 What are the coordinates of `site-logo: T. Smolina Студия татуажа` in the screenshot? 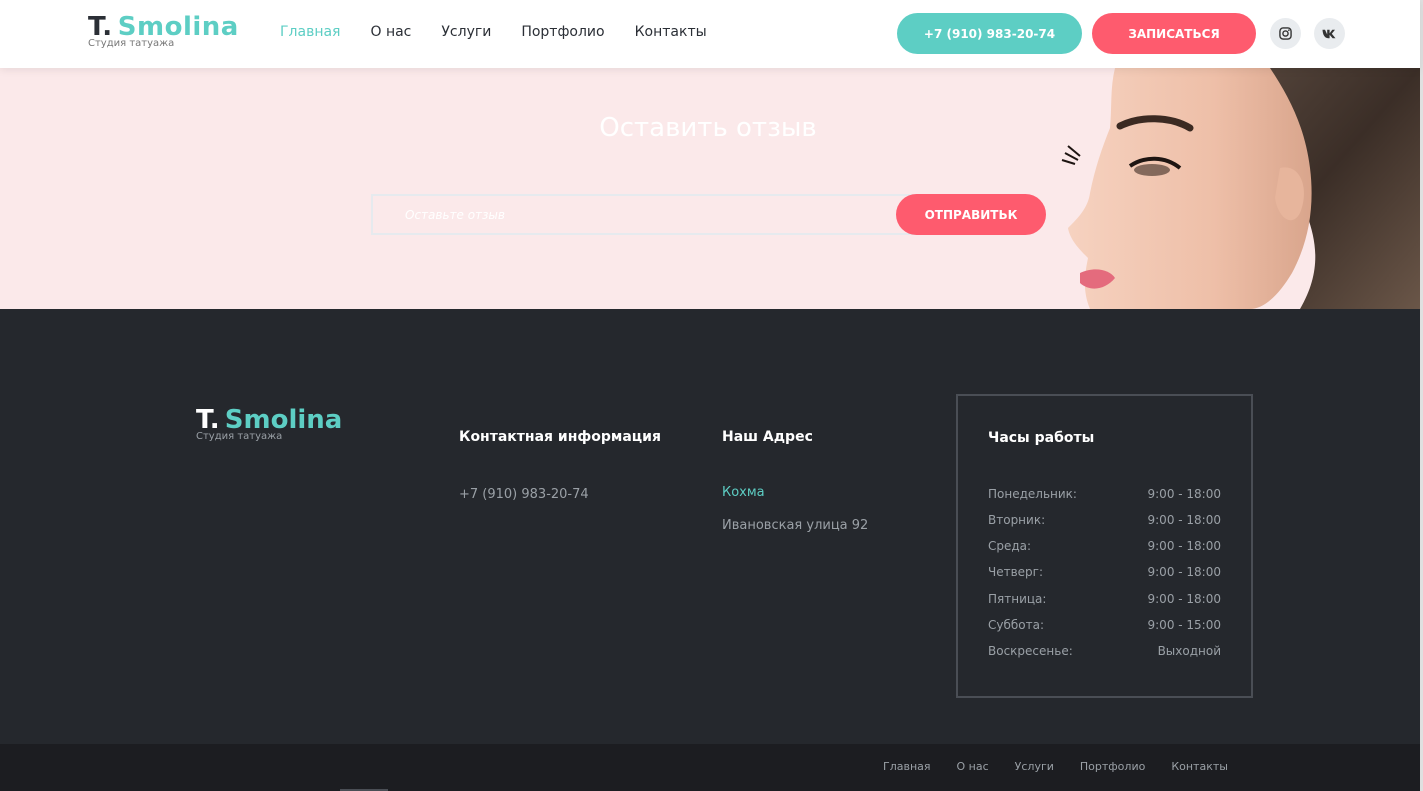 It's located at (163, 30).